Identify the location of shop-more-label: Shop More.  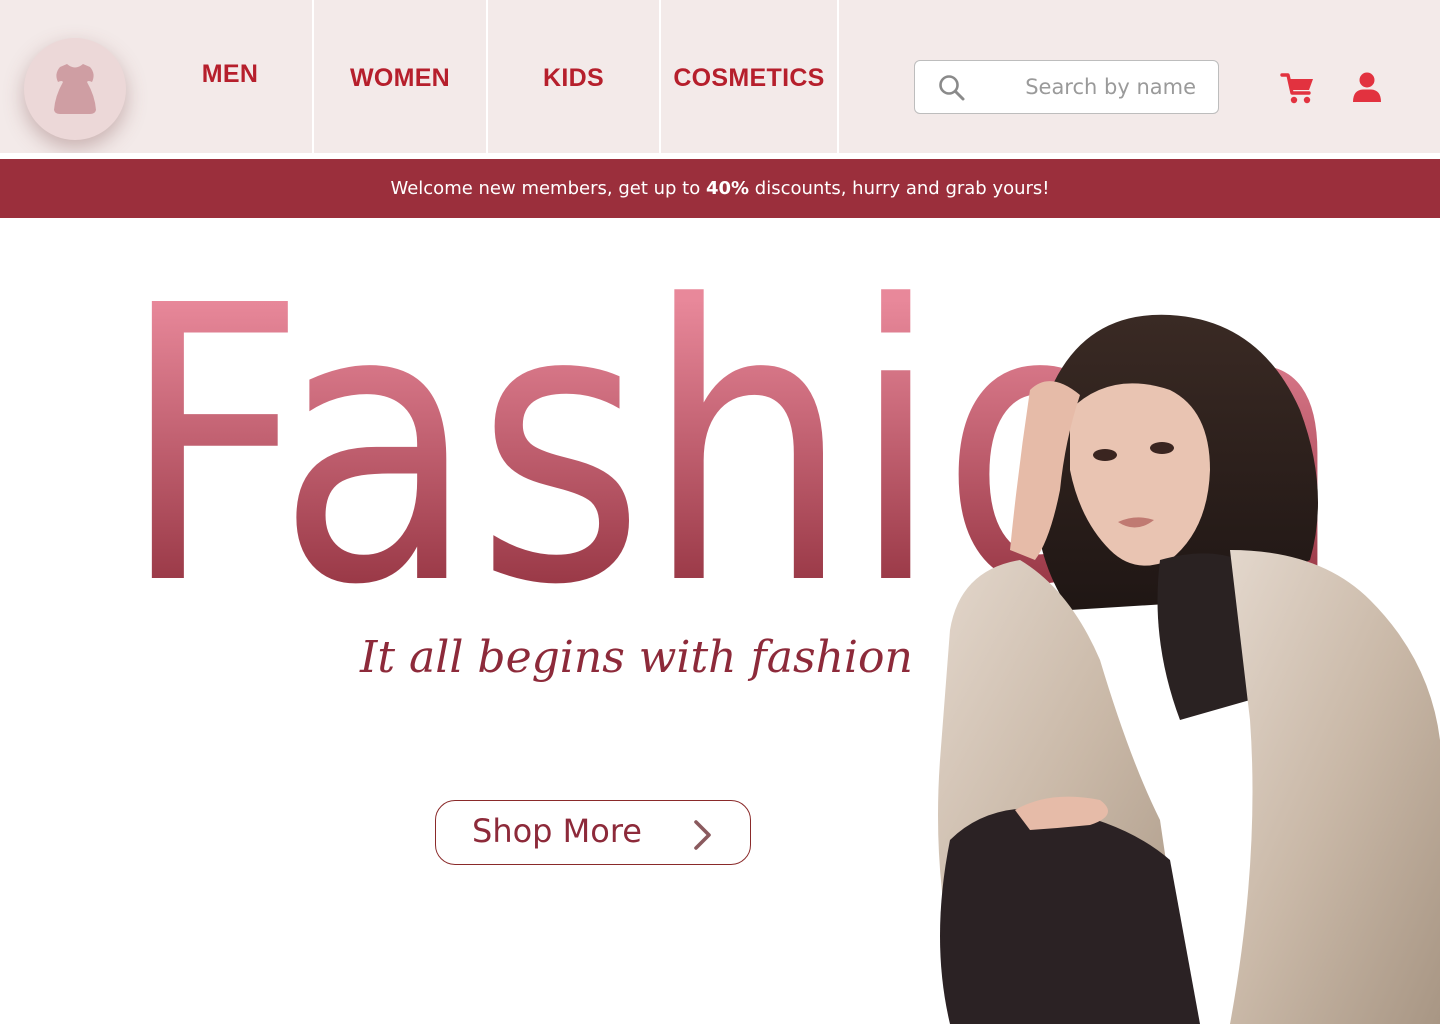
(557, 831).